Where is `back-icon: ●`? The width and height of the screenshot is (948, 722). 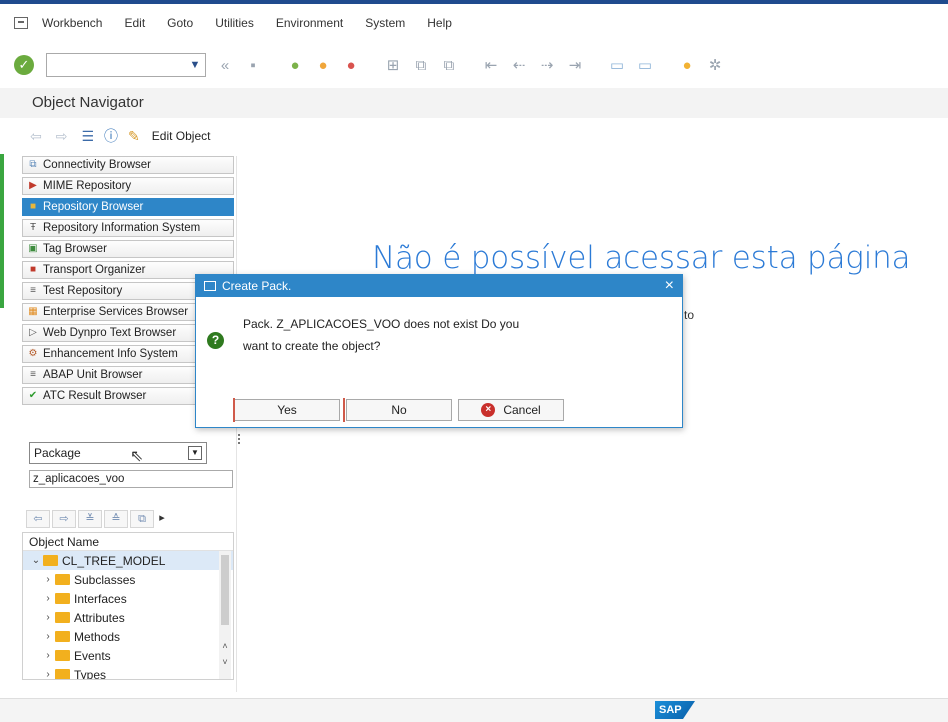
back-icon: ● is located at coordinates (295, 65).